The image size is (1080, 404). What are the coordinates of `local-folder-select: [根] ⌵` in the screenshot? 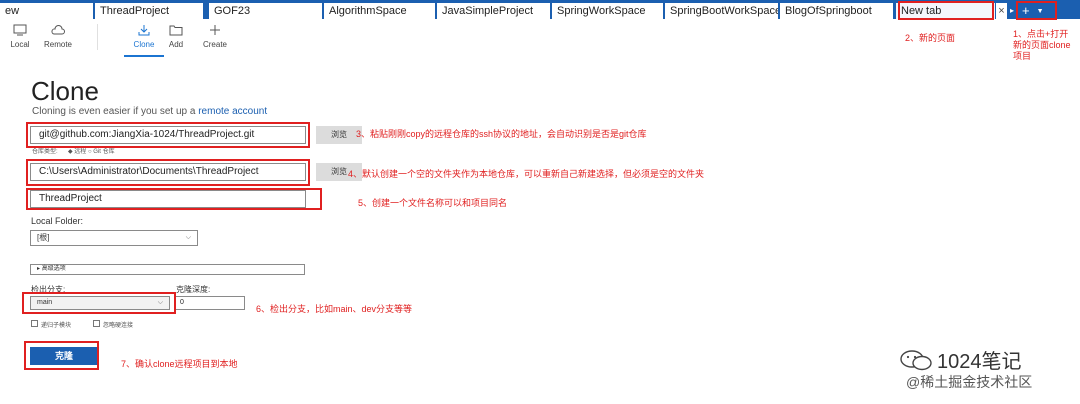 It's located at (114, 238).